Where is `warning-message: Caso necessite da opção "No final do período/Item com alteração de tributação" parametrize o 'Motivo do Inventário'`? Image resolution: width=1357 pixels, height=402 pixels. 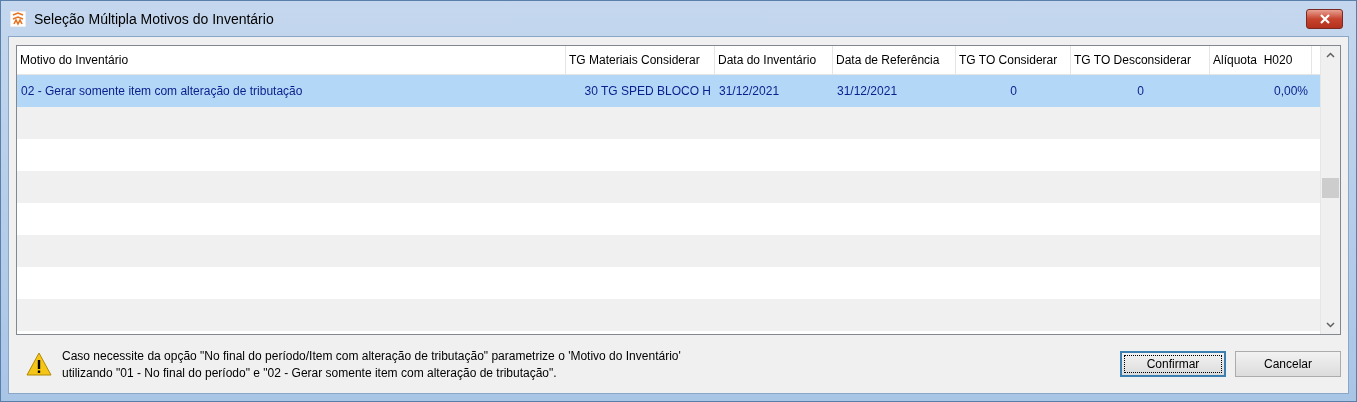 warning-message: Caso necessite da opção "No final do período/Item com alteração de tributação" parametrize o 'Motivo do Inventário' is located at coordinates (372, 355).